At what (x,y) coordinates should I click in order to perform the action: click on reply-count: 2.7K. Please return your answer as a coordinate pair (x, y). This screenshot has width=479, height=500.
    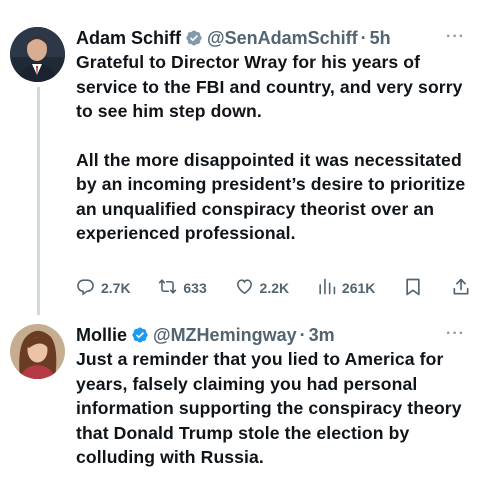
    Looking at the image, I should click on (116, 288).